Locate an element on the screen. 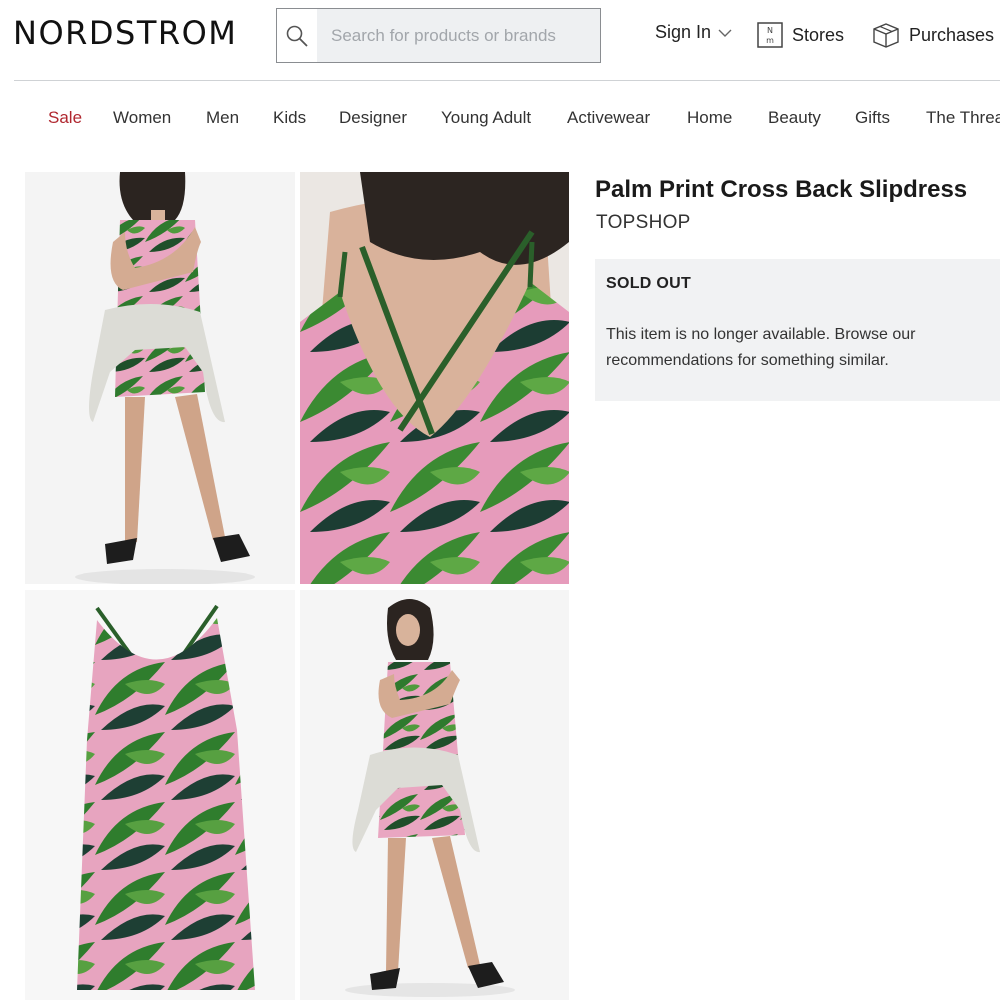 The image size is (1000, 1000). product-photo-back-detail is located at coordinates (434, 378).